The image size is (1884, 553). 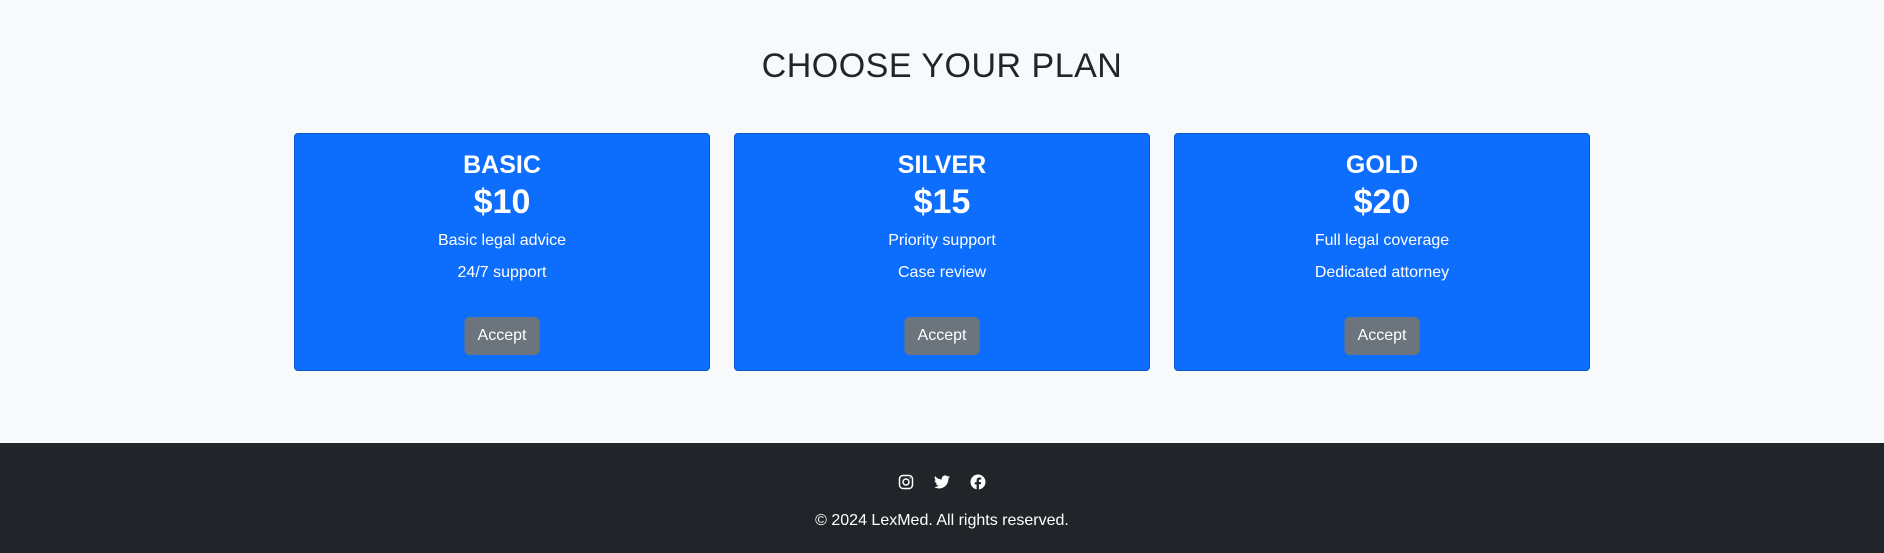 What do you see at coordinates (942, 240) in the screenshot?
I see `plan-feature: Priority support` at bounding box center [942, 240].